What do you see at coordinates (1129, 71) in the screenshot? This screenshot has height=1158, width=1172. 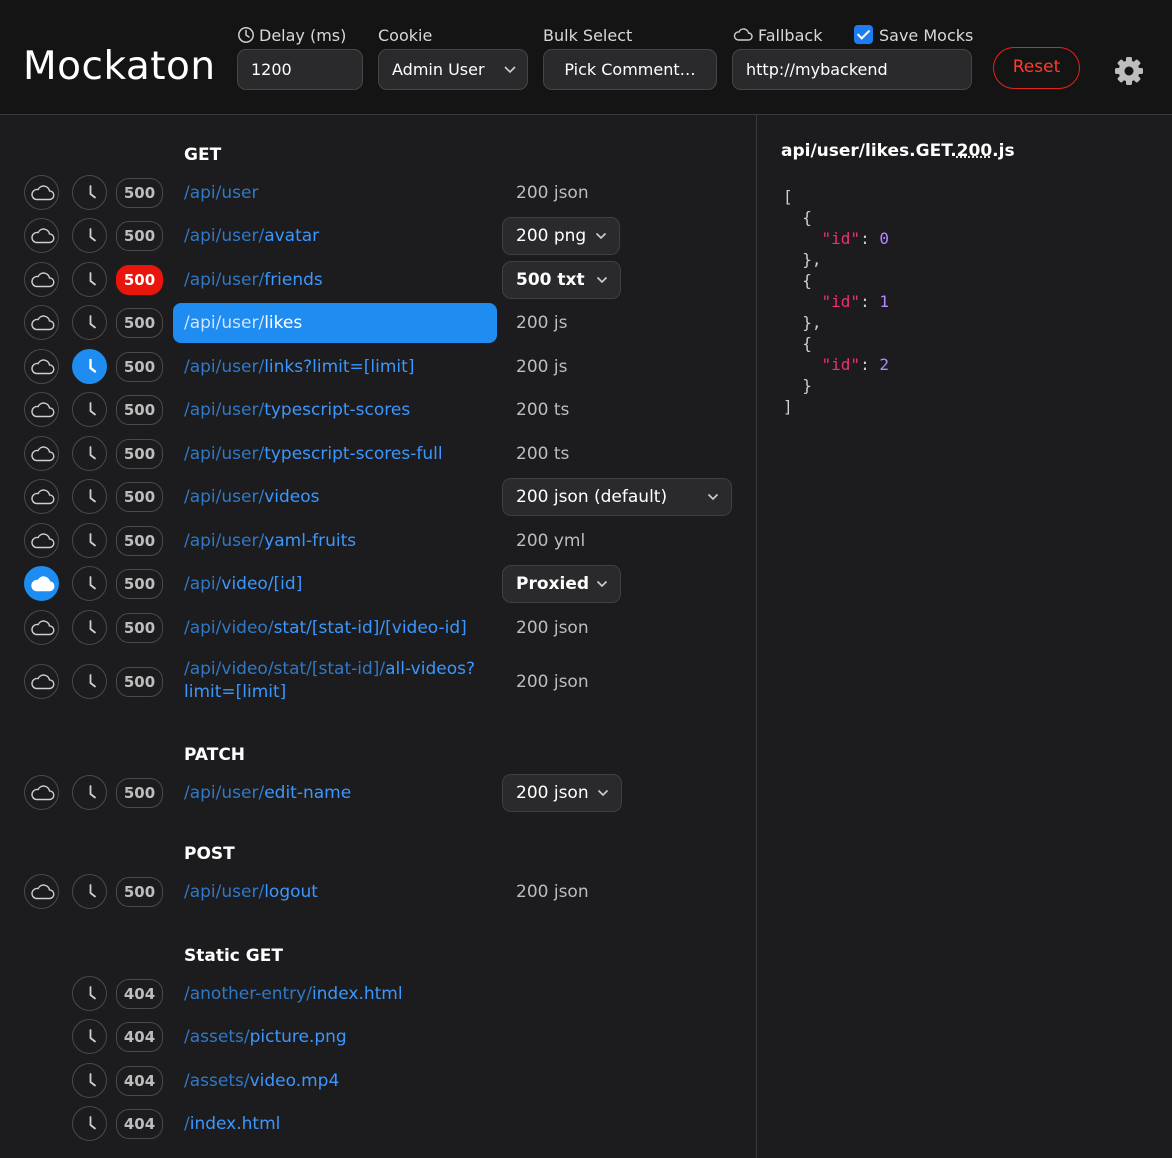 I see `gear-icon` at bounding box center [1129, 71].